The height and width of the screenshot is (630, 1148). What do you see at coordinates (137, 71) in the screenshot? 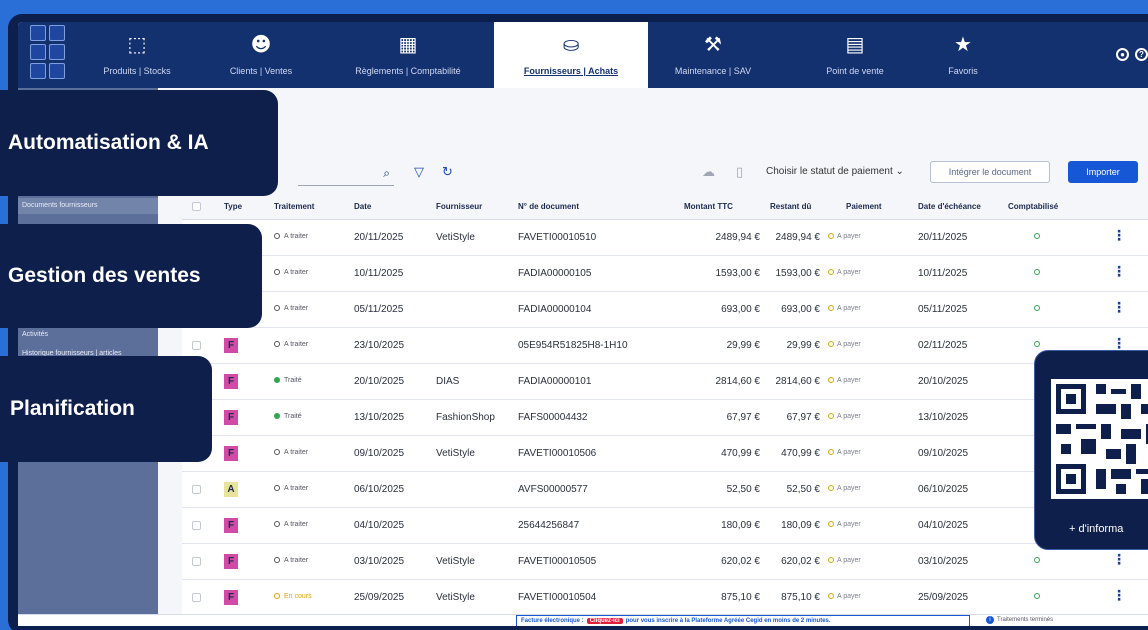
I see `nav-tab-label: Produits | Stocks` at bounding box center [137, 71].